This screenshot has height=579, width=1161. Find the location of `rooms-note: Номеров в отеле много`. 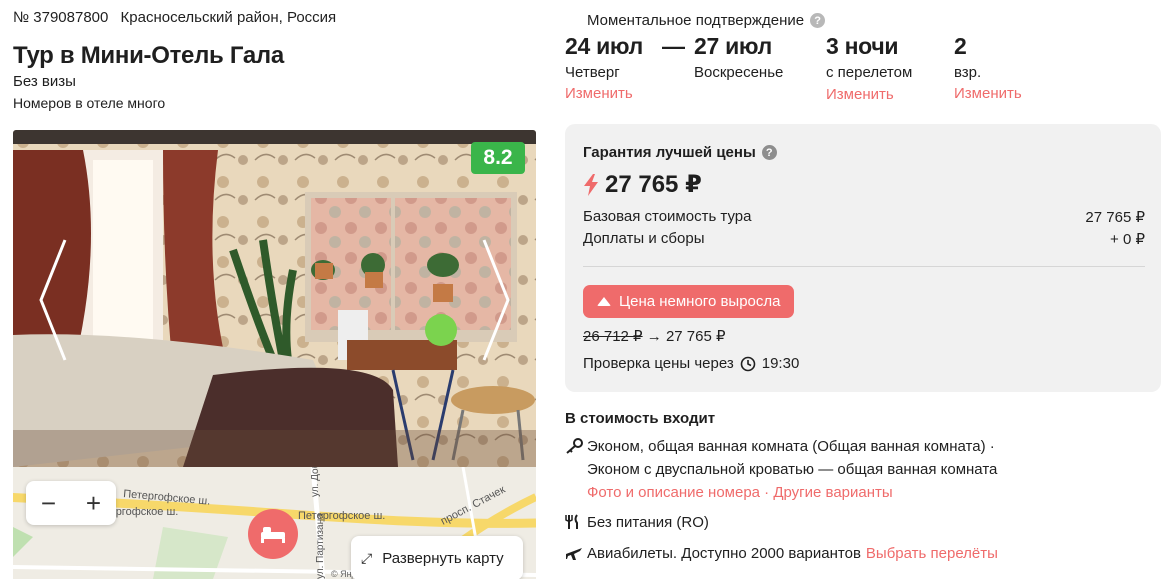

rooms-note: Номеров в отеле много is located at coordinates (89, 103).